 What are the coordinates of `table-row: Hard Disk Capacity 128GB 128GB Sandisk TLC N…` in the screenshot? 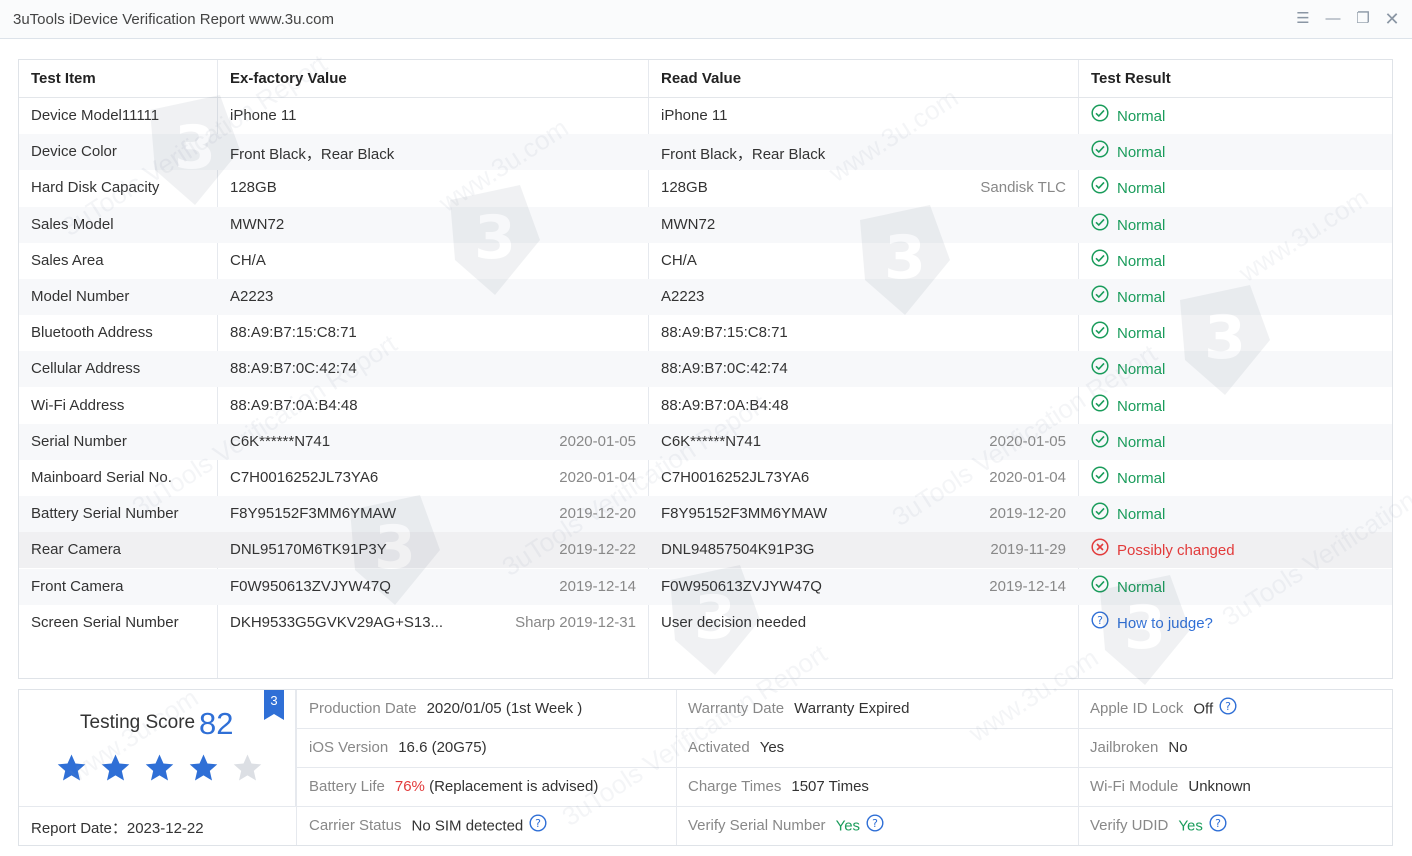 It's located at (705, 188).